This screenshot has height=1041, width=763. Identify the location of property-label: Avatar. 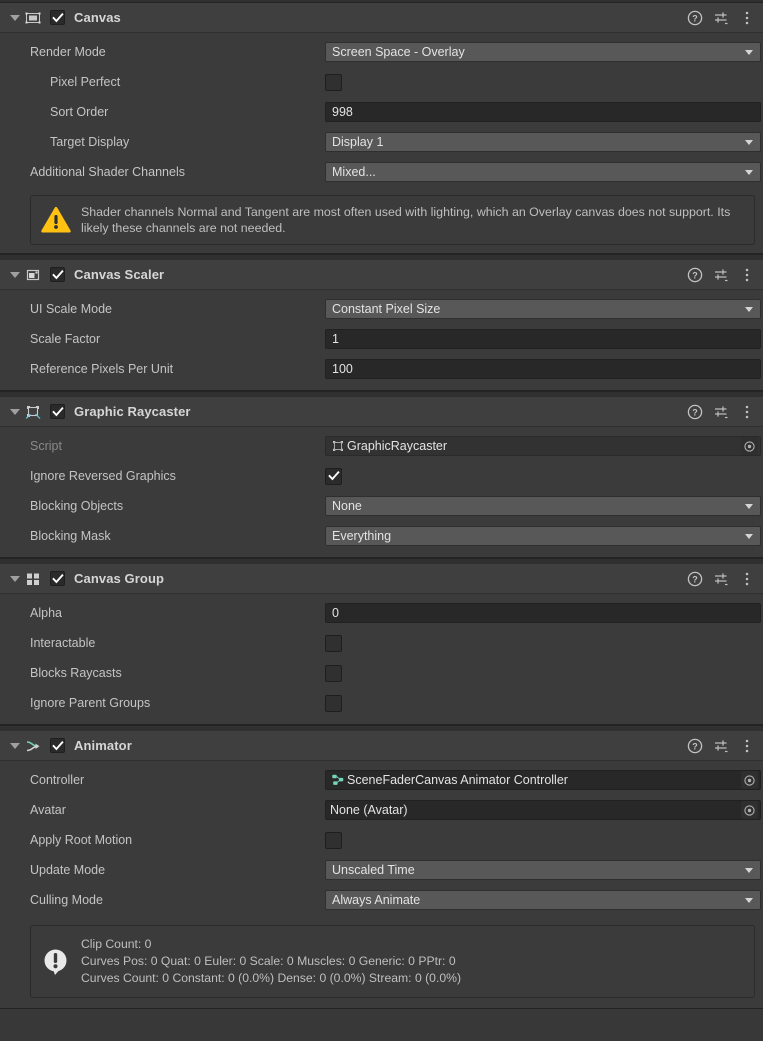
(48, 810).